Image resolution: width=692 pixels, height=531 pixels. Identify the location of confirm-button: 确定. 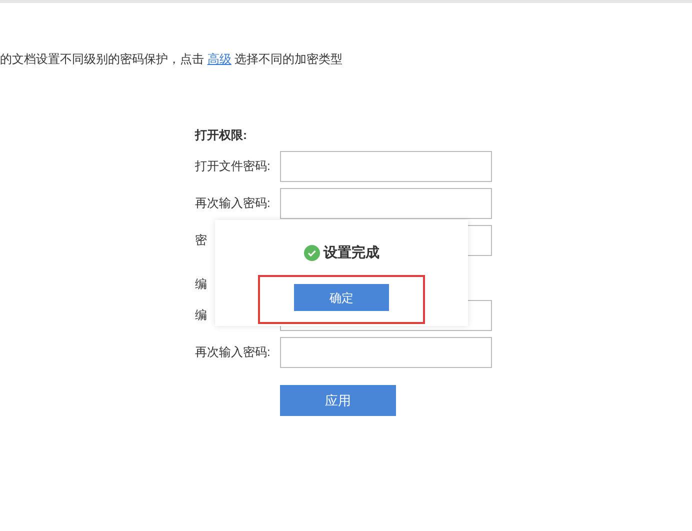
(341, 297).